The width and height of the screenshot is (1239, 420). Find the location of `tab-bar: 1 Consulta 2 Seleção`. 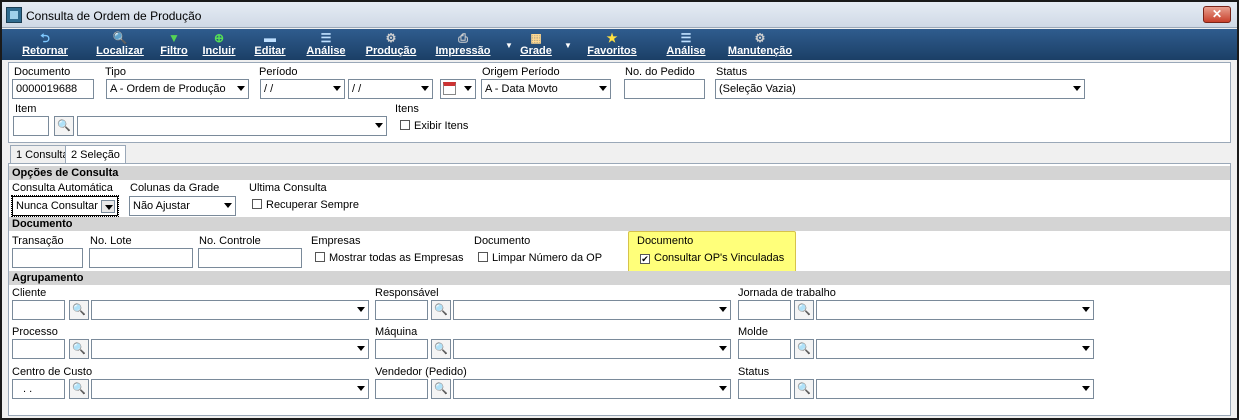

tab-bar: 1 Consulta 2 Seleção is located at coordinates (619, 154).